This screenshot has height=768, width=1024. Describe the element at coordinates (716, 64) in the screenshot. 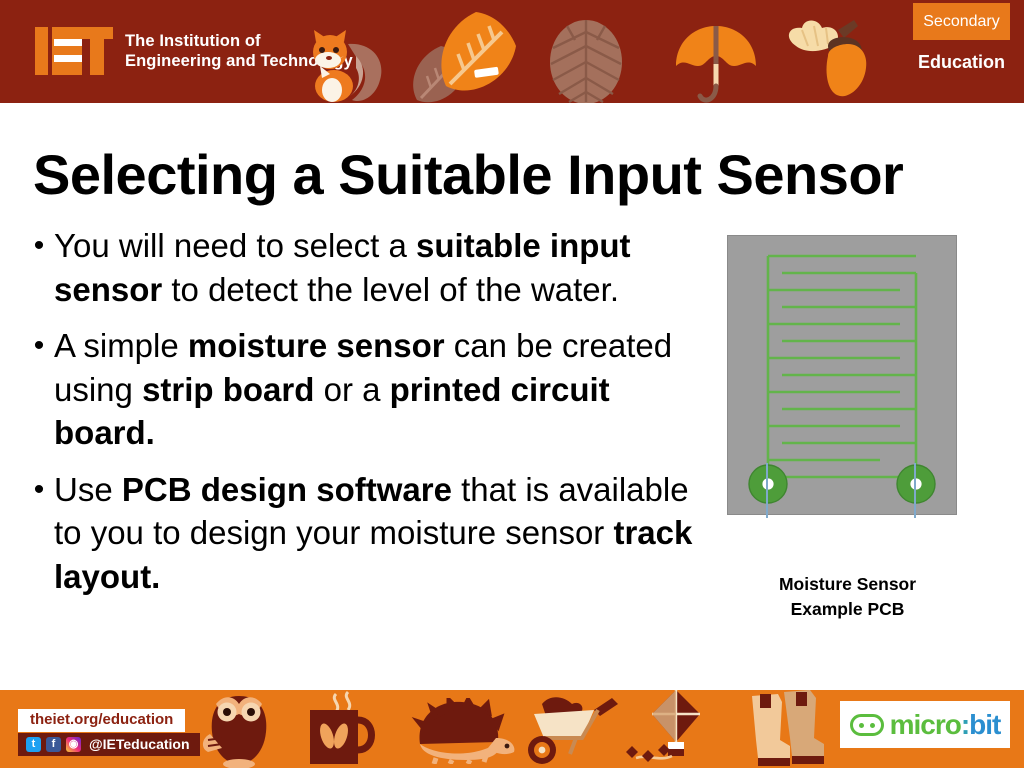

I see `umbrella-icon` at that location.